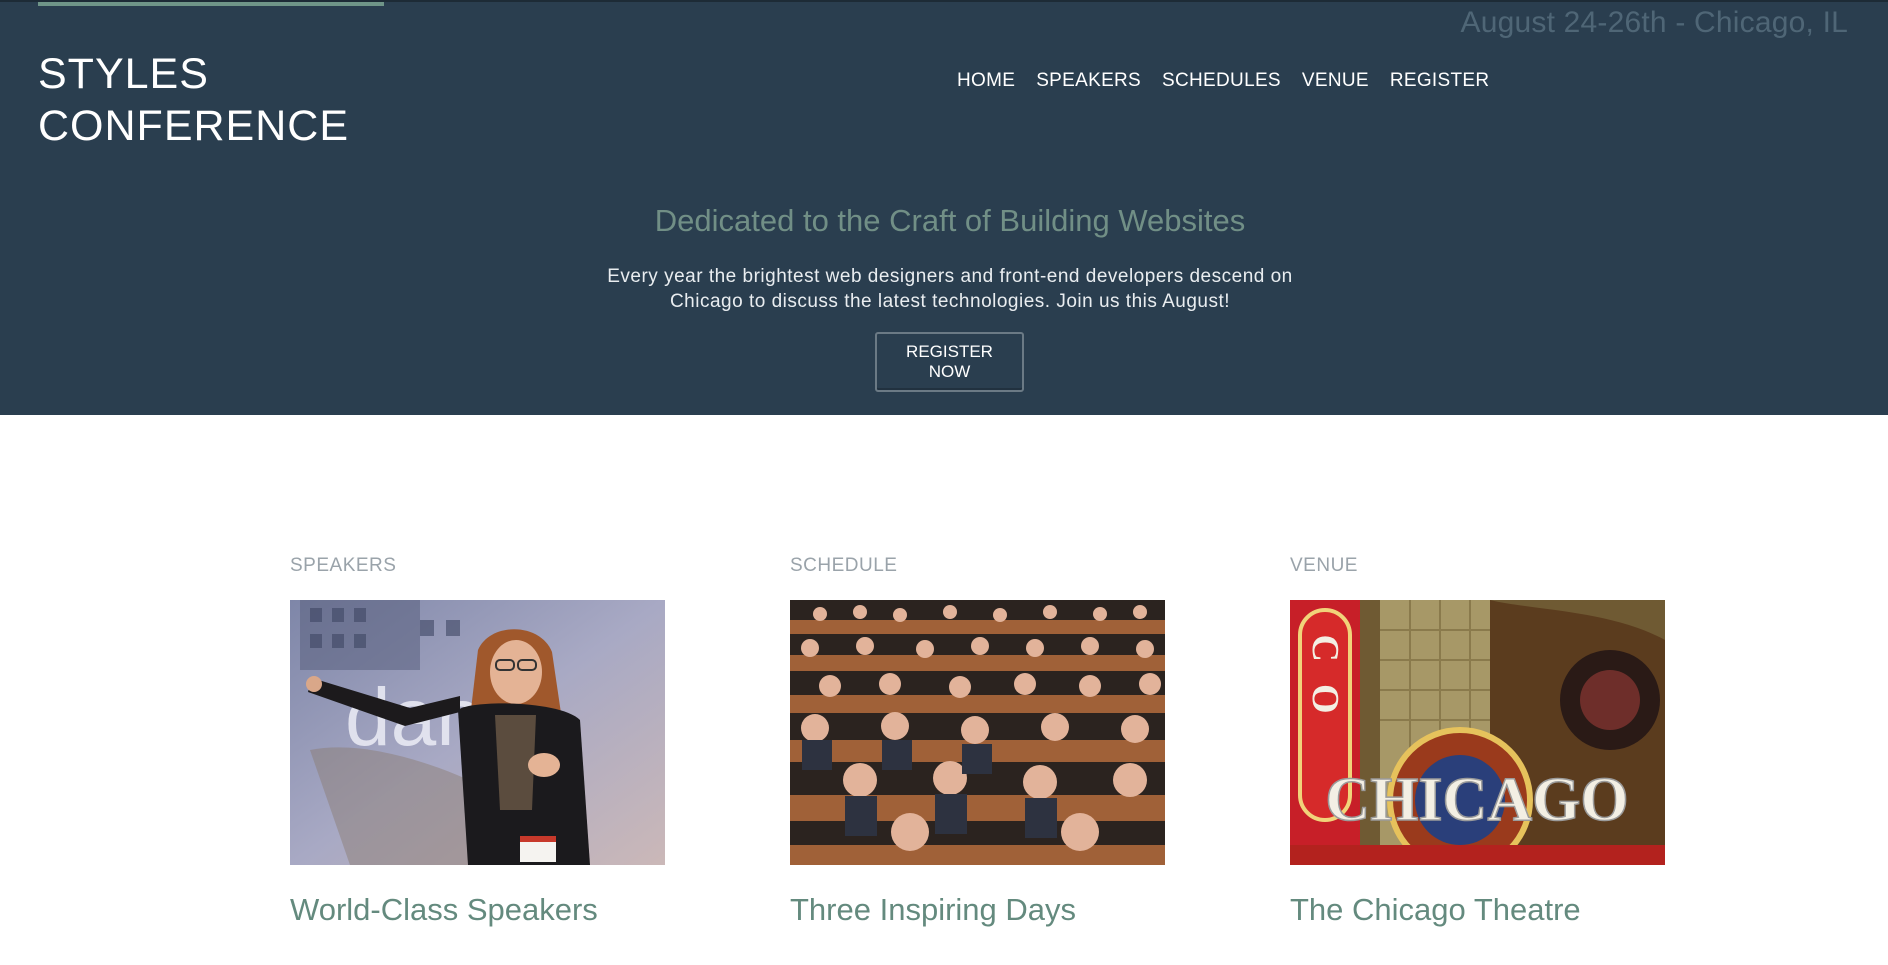 The height and width of the screenshot is (965, 1888). What do you see at coordinates (1476, 800) in the screenshot?
I see `sign-text: CHICAGO` at bounding box center [1476, 800].